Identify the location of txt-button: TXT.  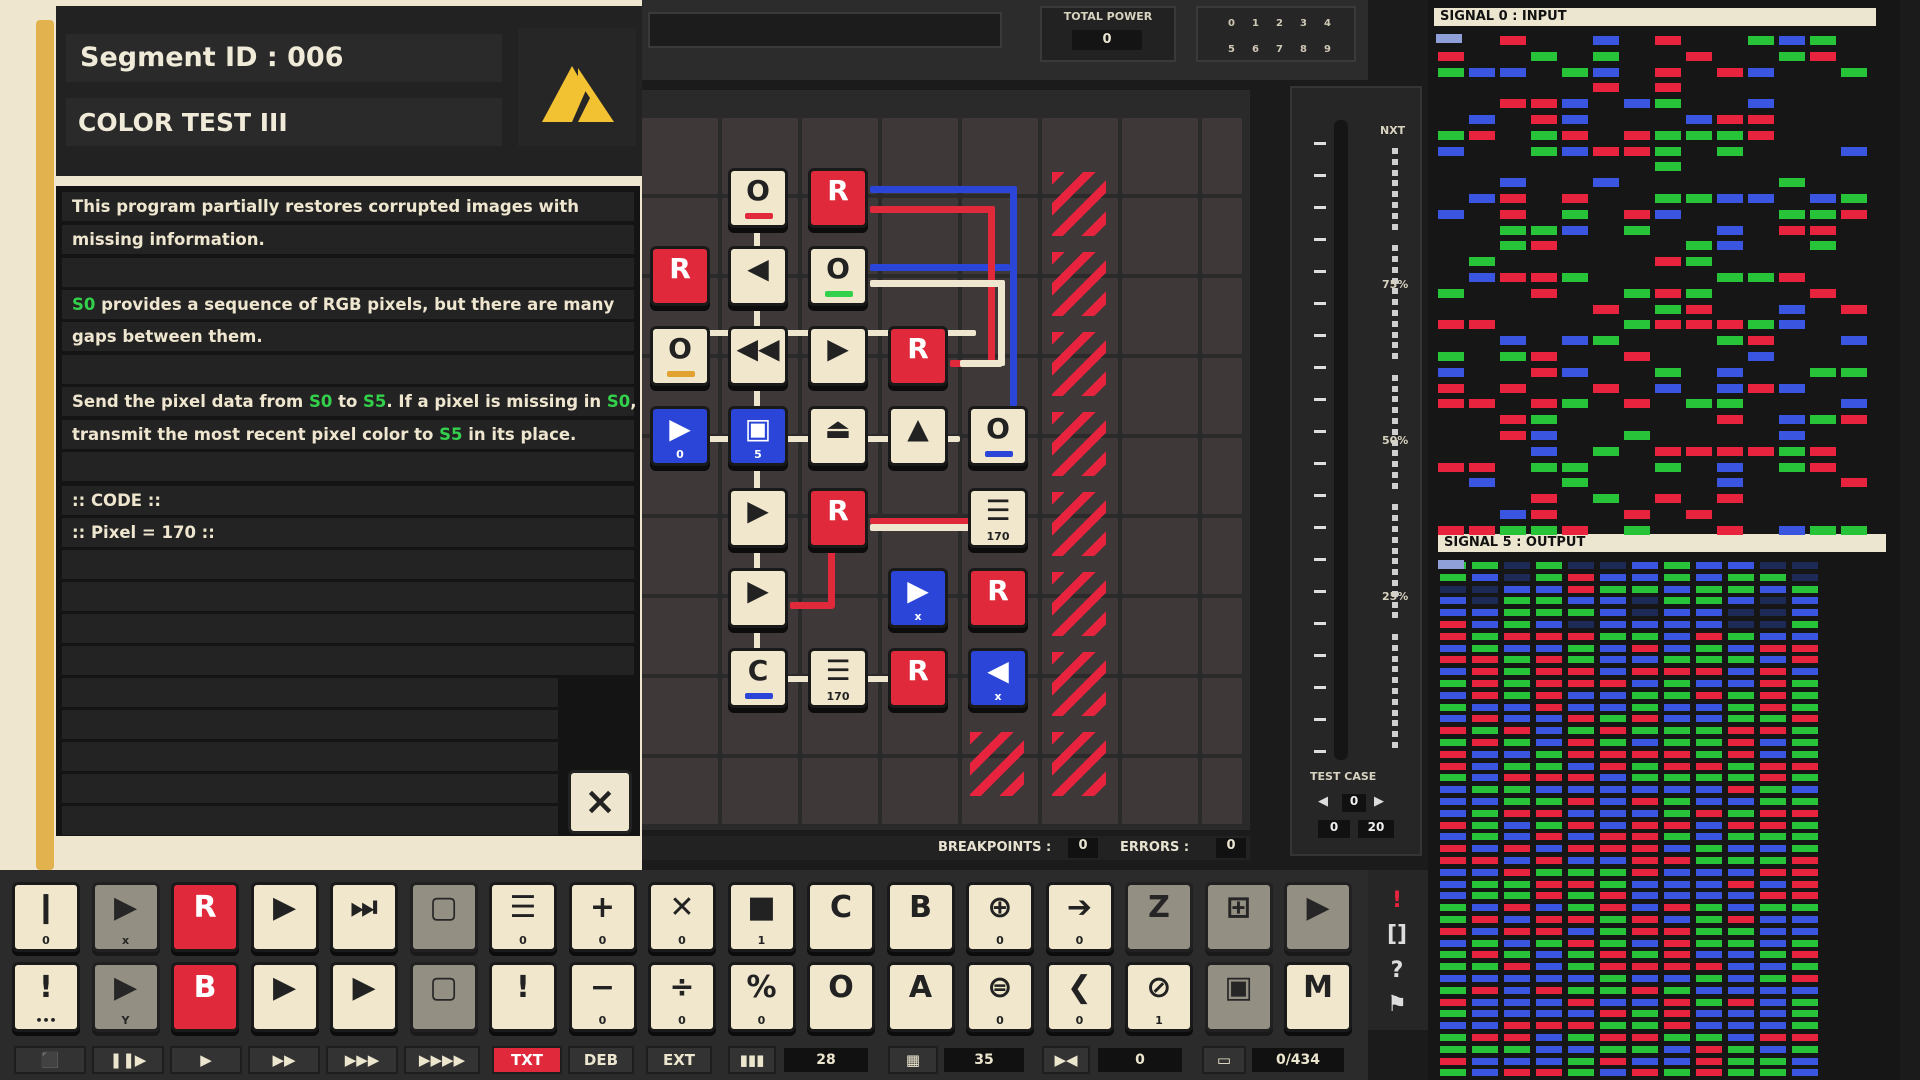
(527, 1060).